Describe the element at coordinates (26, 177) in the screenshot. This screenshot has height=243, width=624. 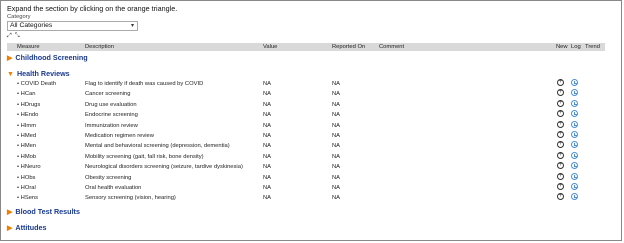
I see `row-measure: • HObs` at that location.